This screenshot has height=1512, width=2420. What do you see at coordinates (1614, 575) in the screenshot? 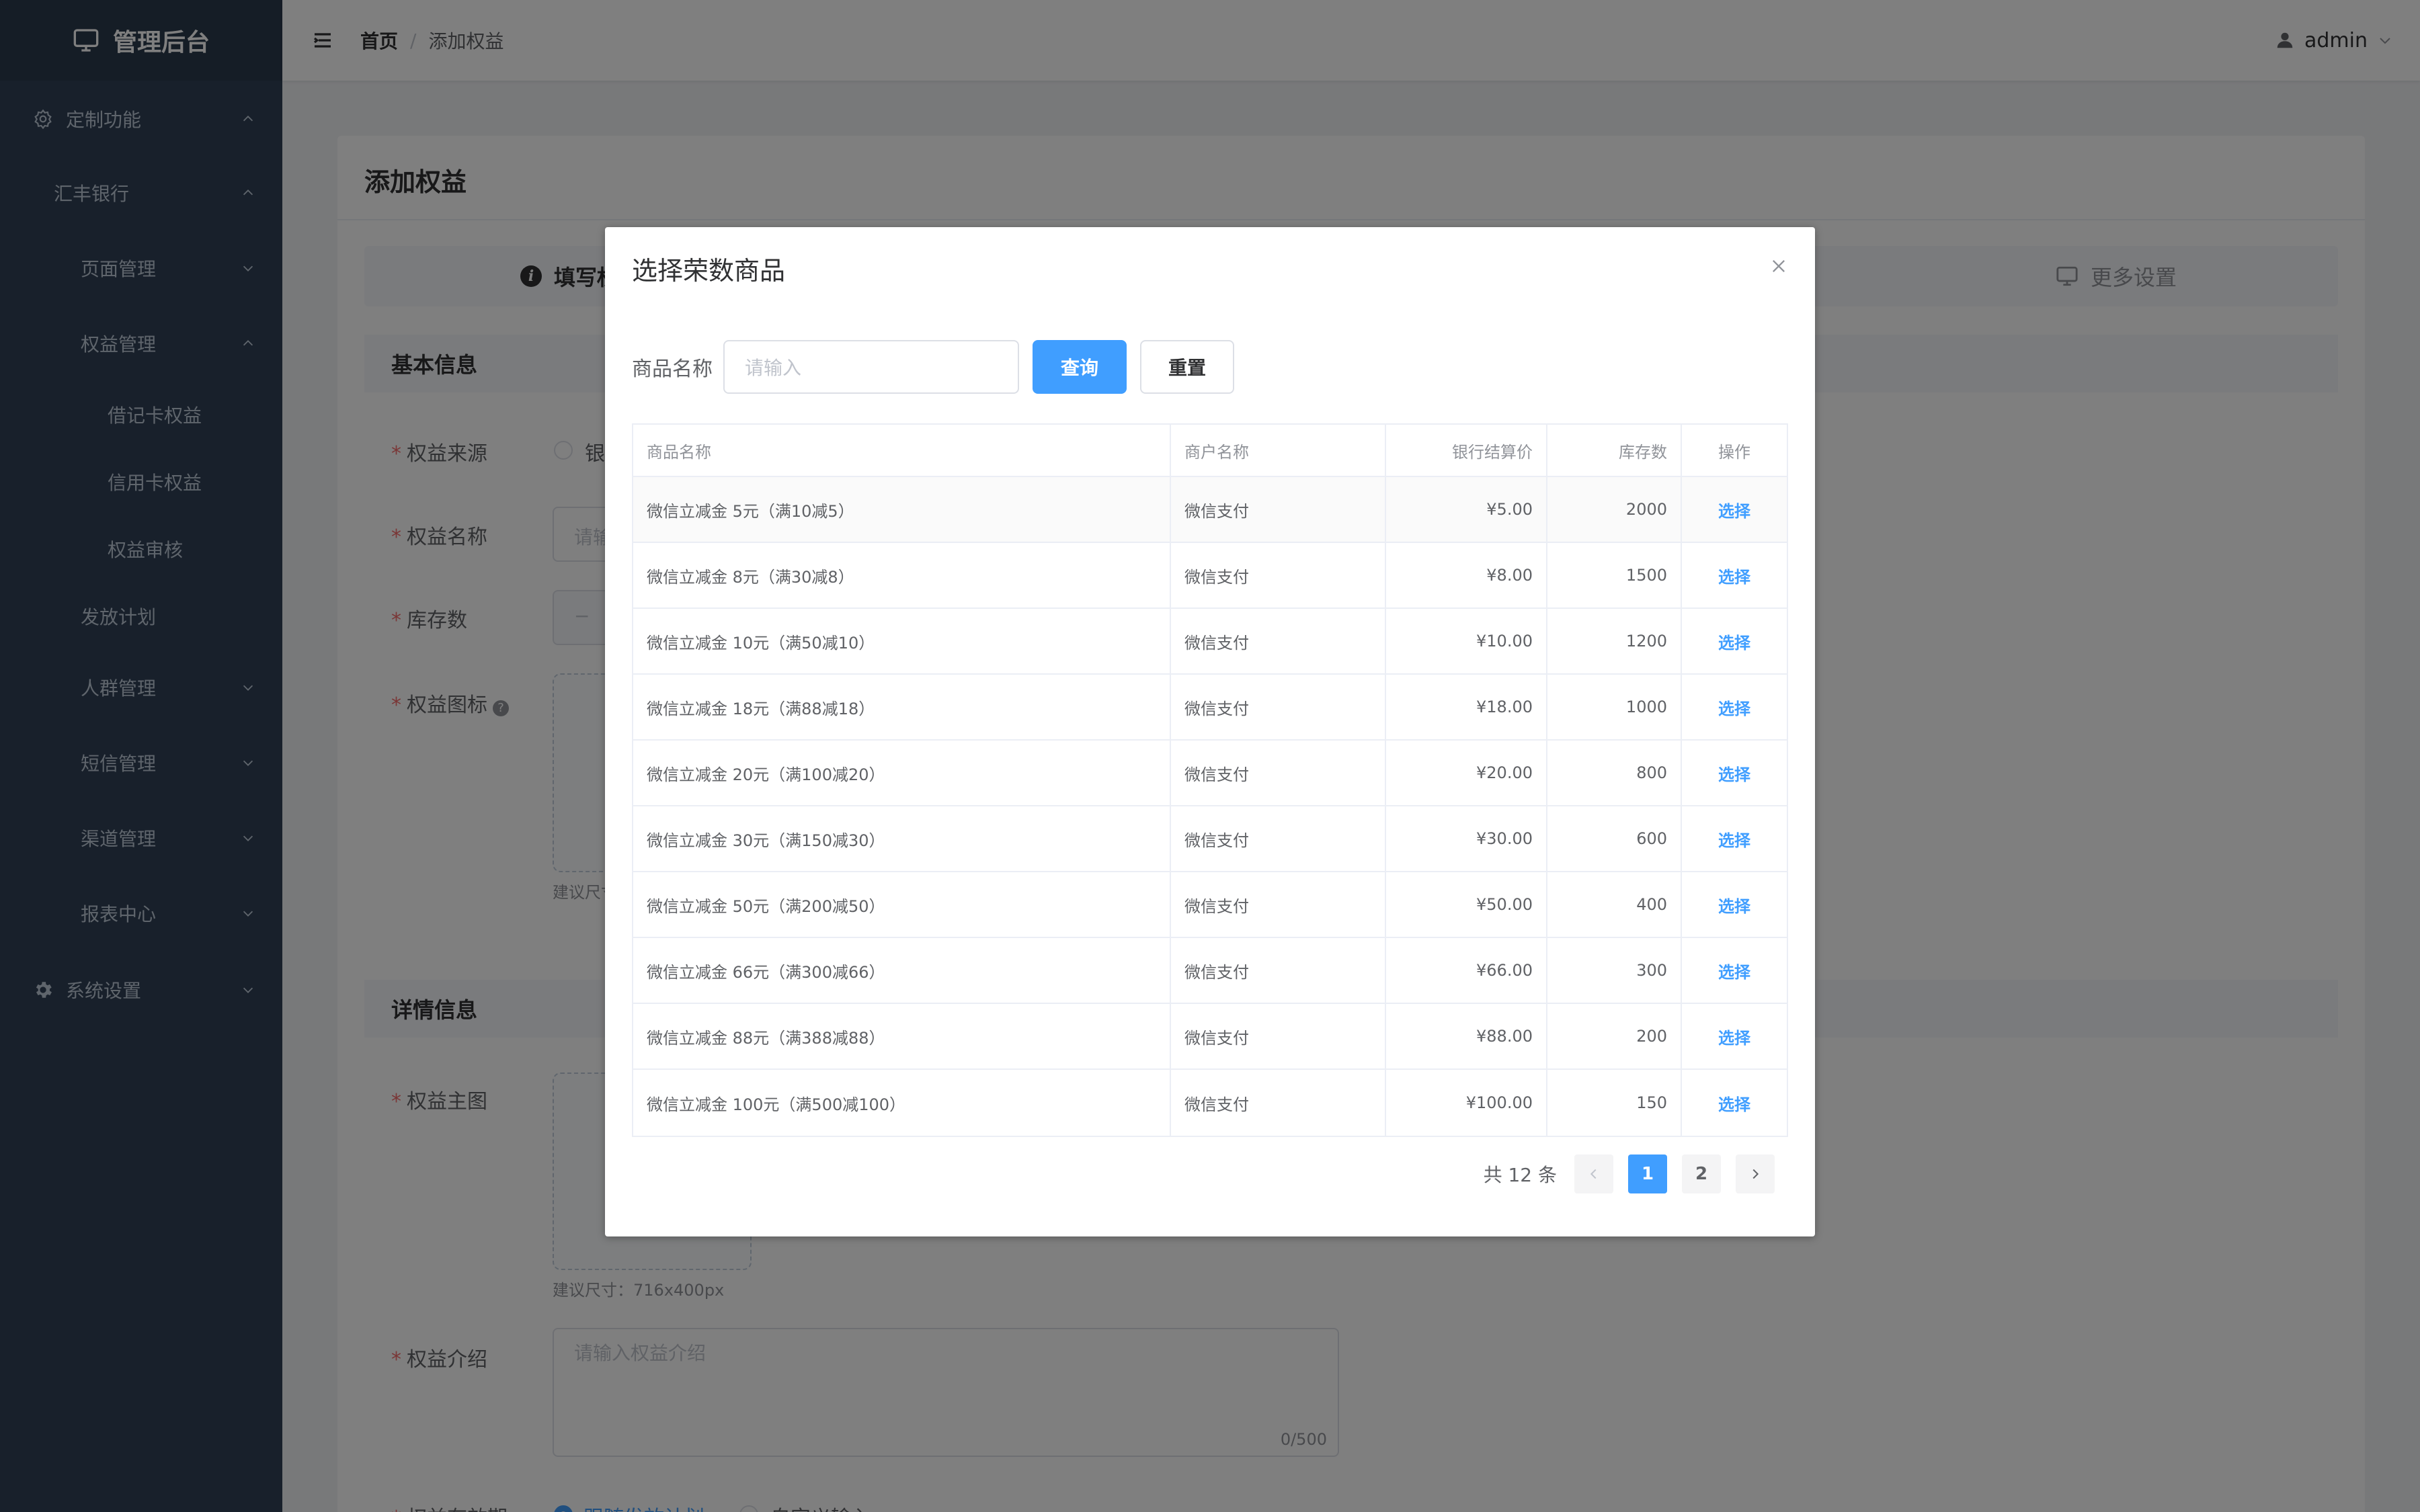
I see `cell-stock: 1500` at bounding box center [1614, 575].